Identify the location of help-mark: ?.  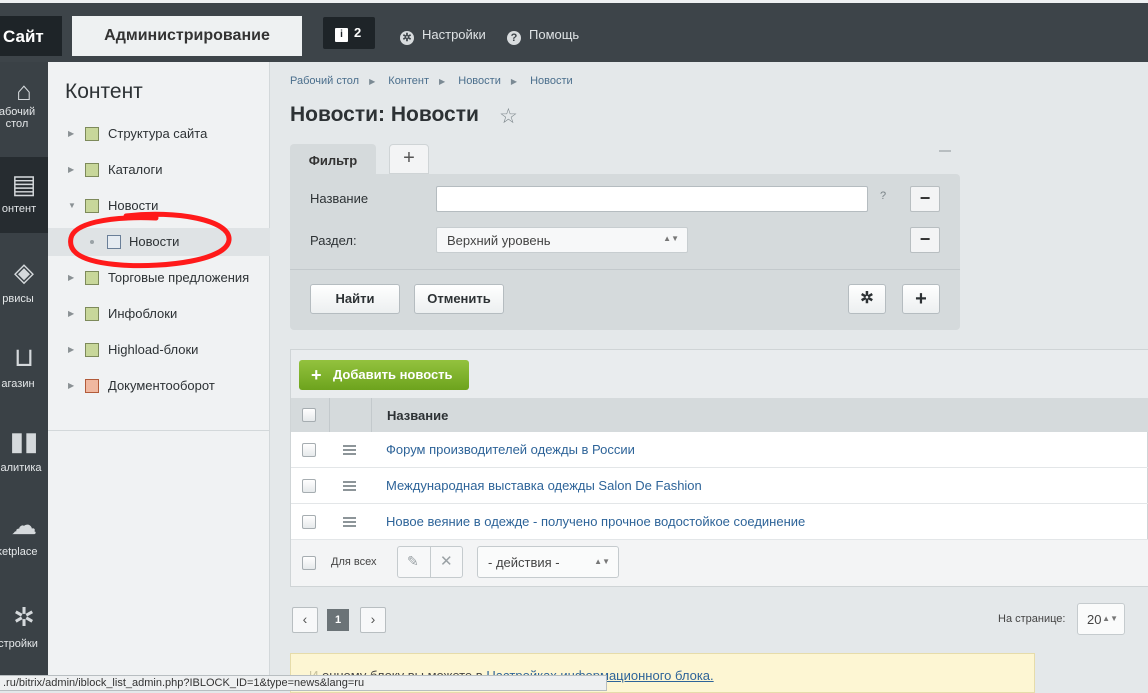
(883, 196).